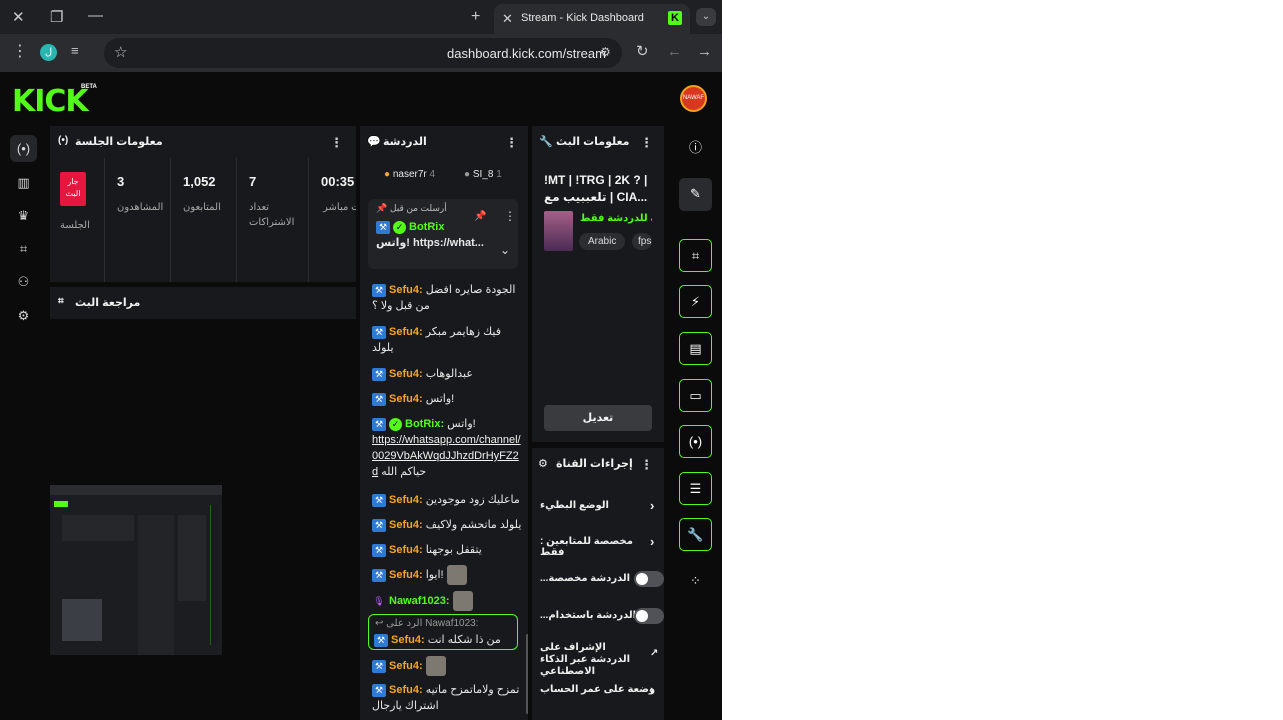  What do you see at coordinates (693, 98) in the screenshot?
I see `user-avatar: NAWAF` at bounding box center [693, 98].